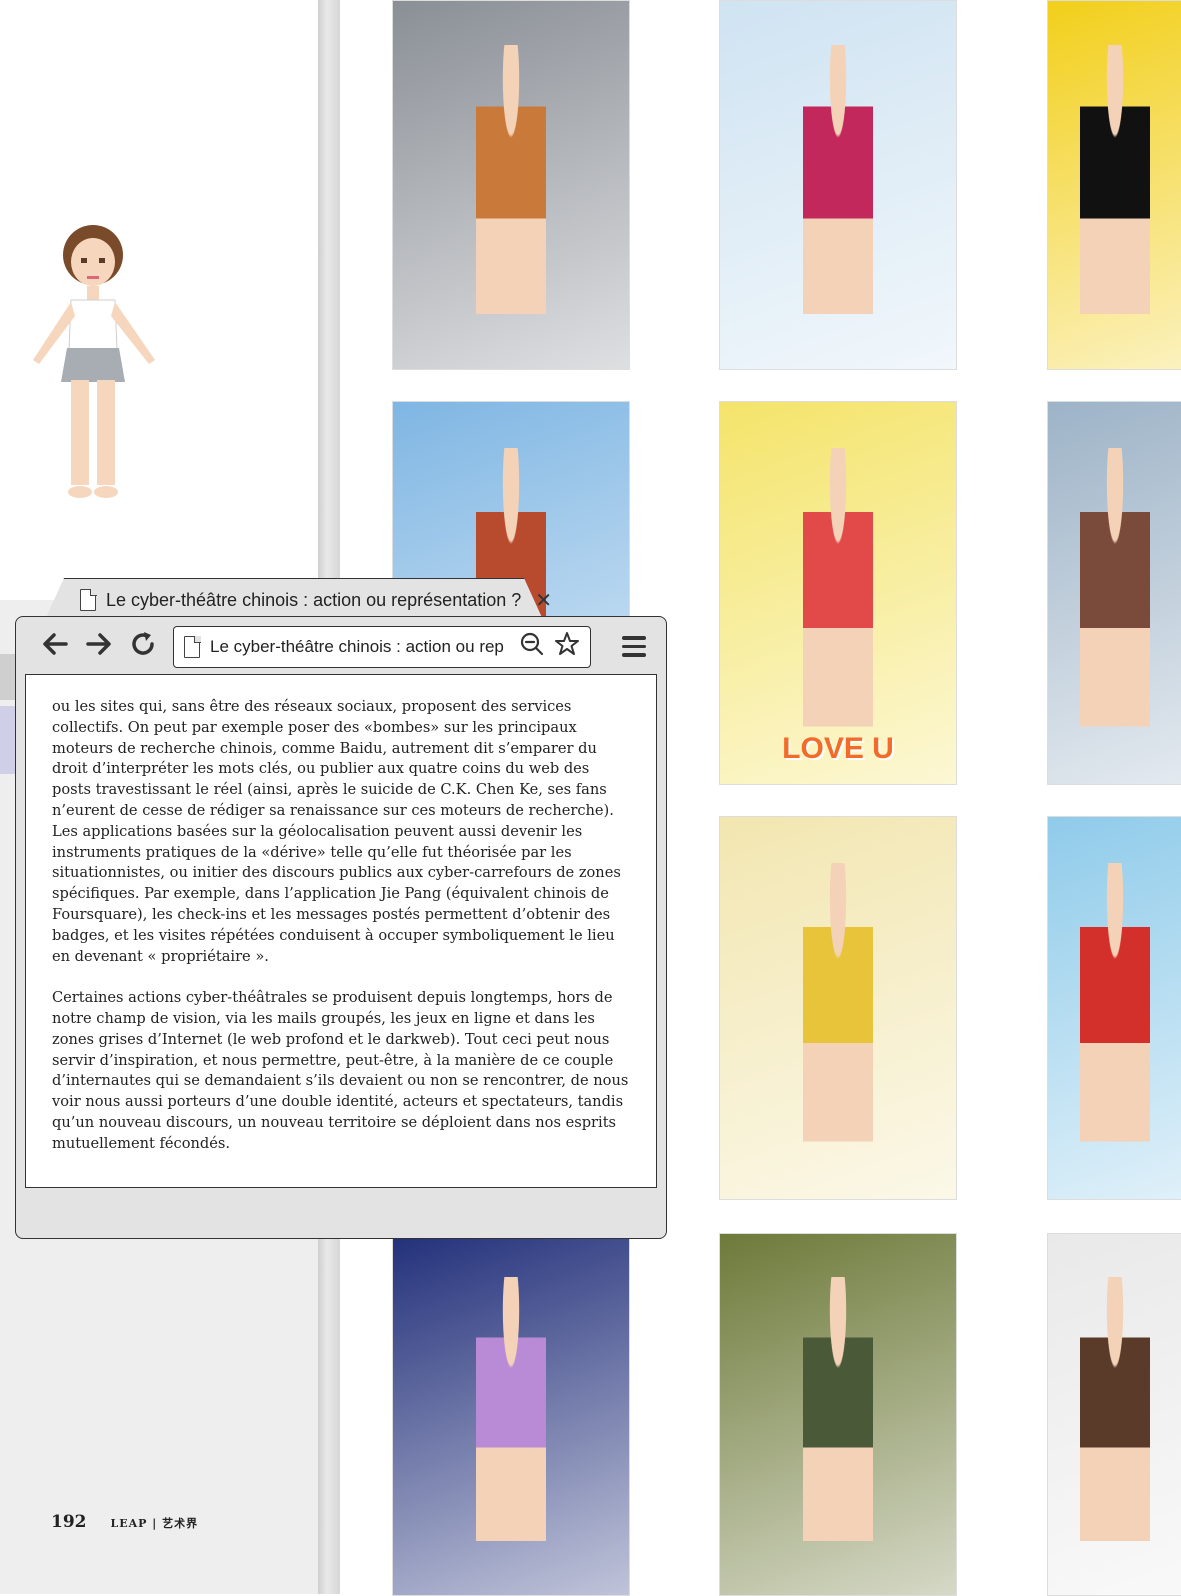 Image resolution: width=1181 pixels, height=1596 pixels. I want to click on thumbnail-image: LOVE U, so click(838, 593).